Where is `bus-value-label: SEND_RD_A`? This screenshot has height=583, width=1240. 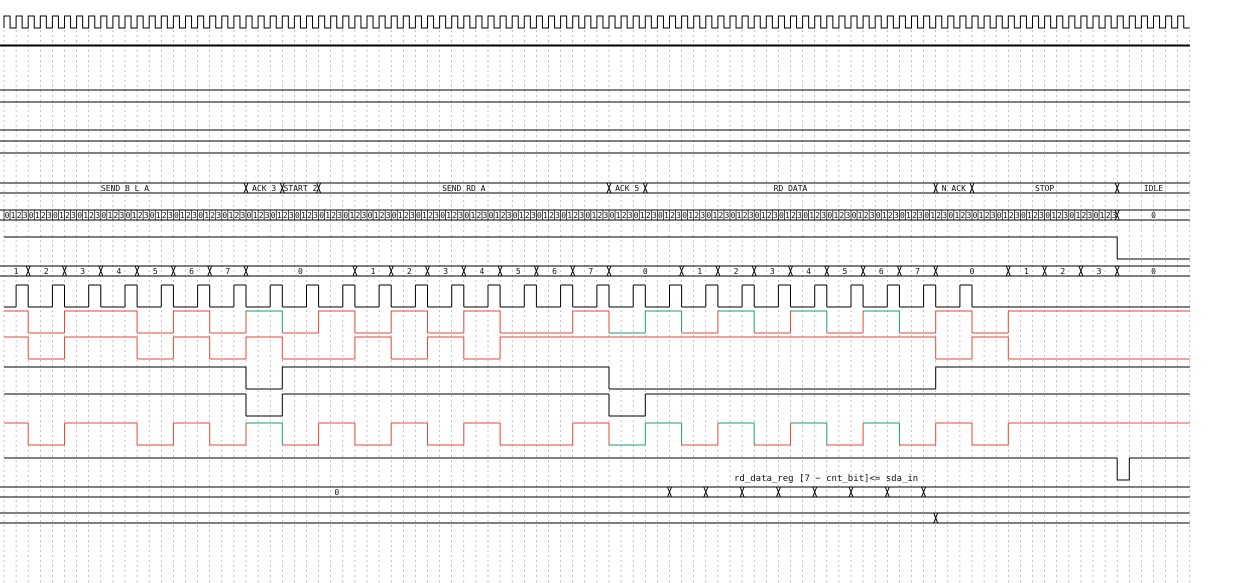 bus-value-label: SEND_RD_A is located at coordinates (464, 188).